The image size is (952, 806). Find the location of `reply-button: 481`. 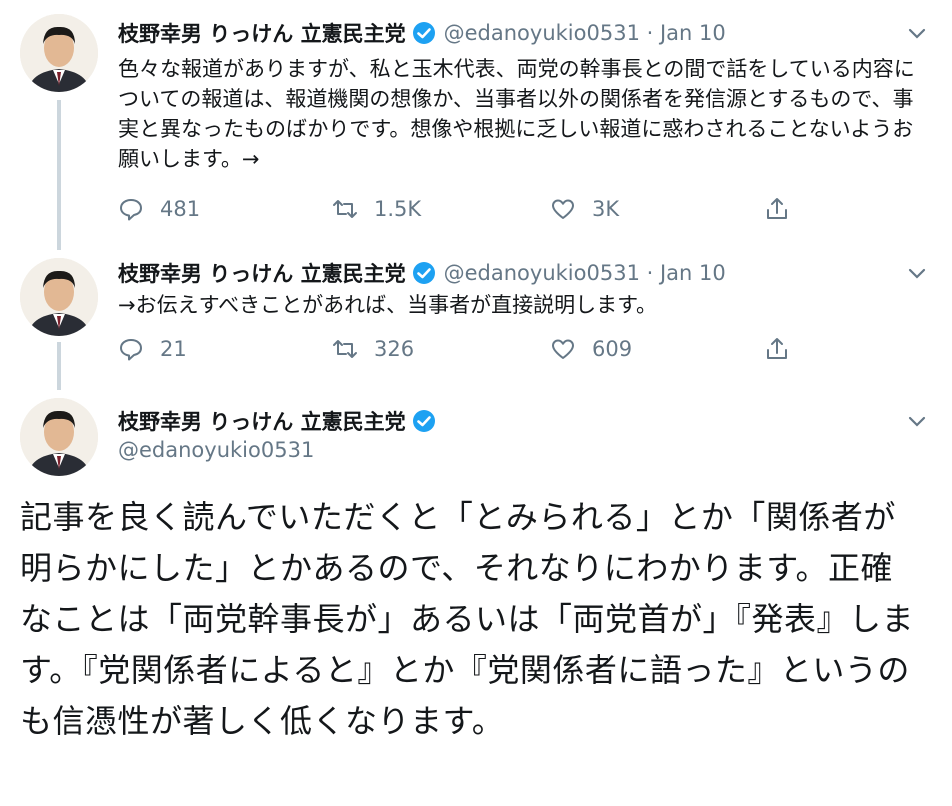

reply-button: 481 is located at coordinates (159, 209).